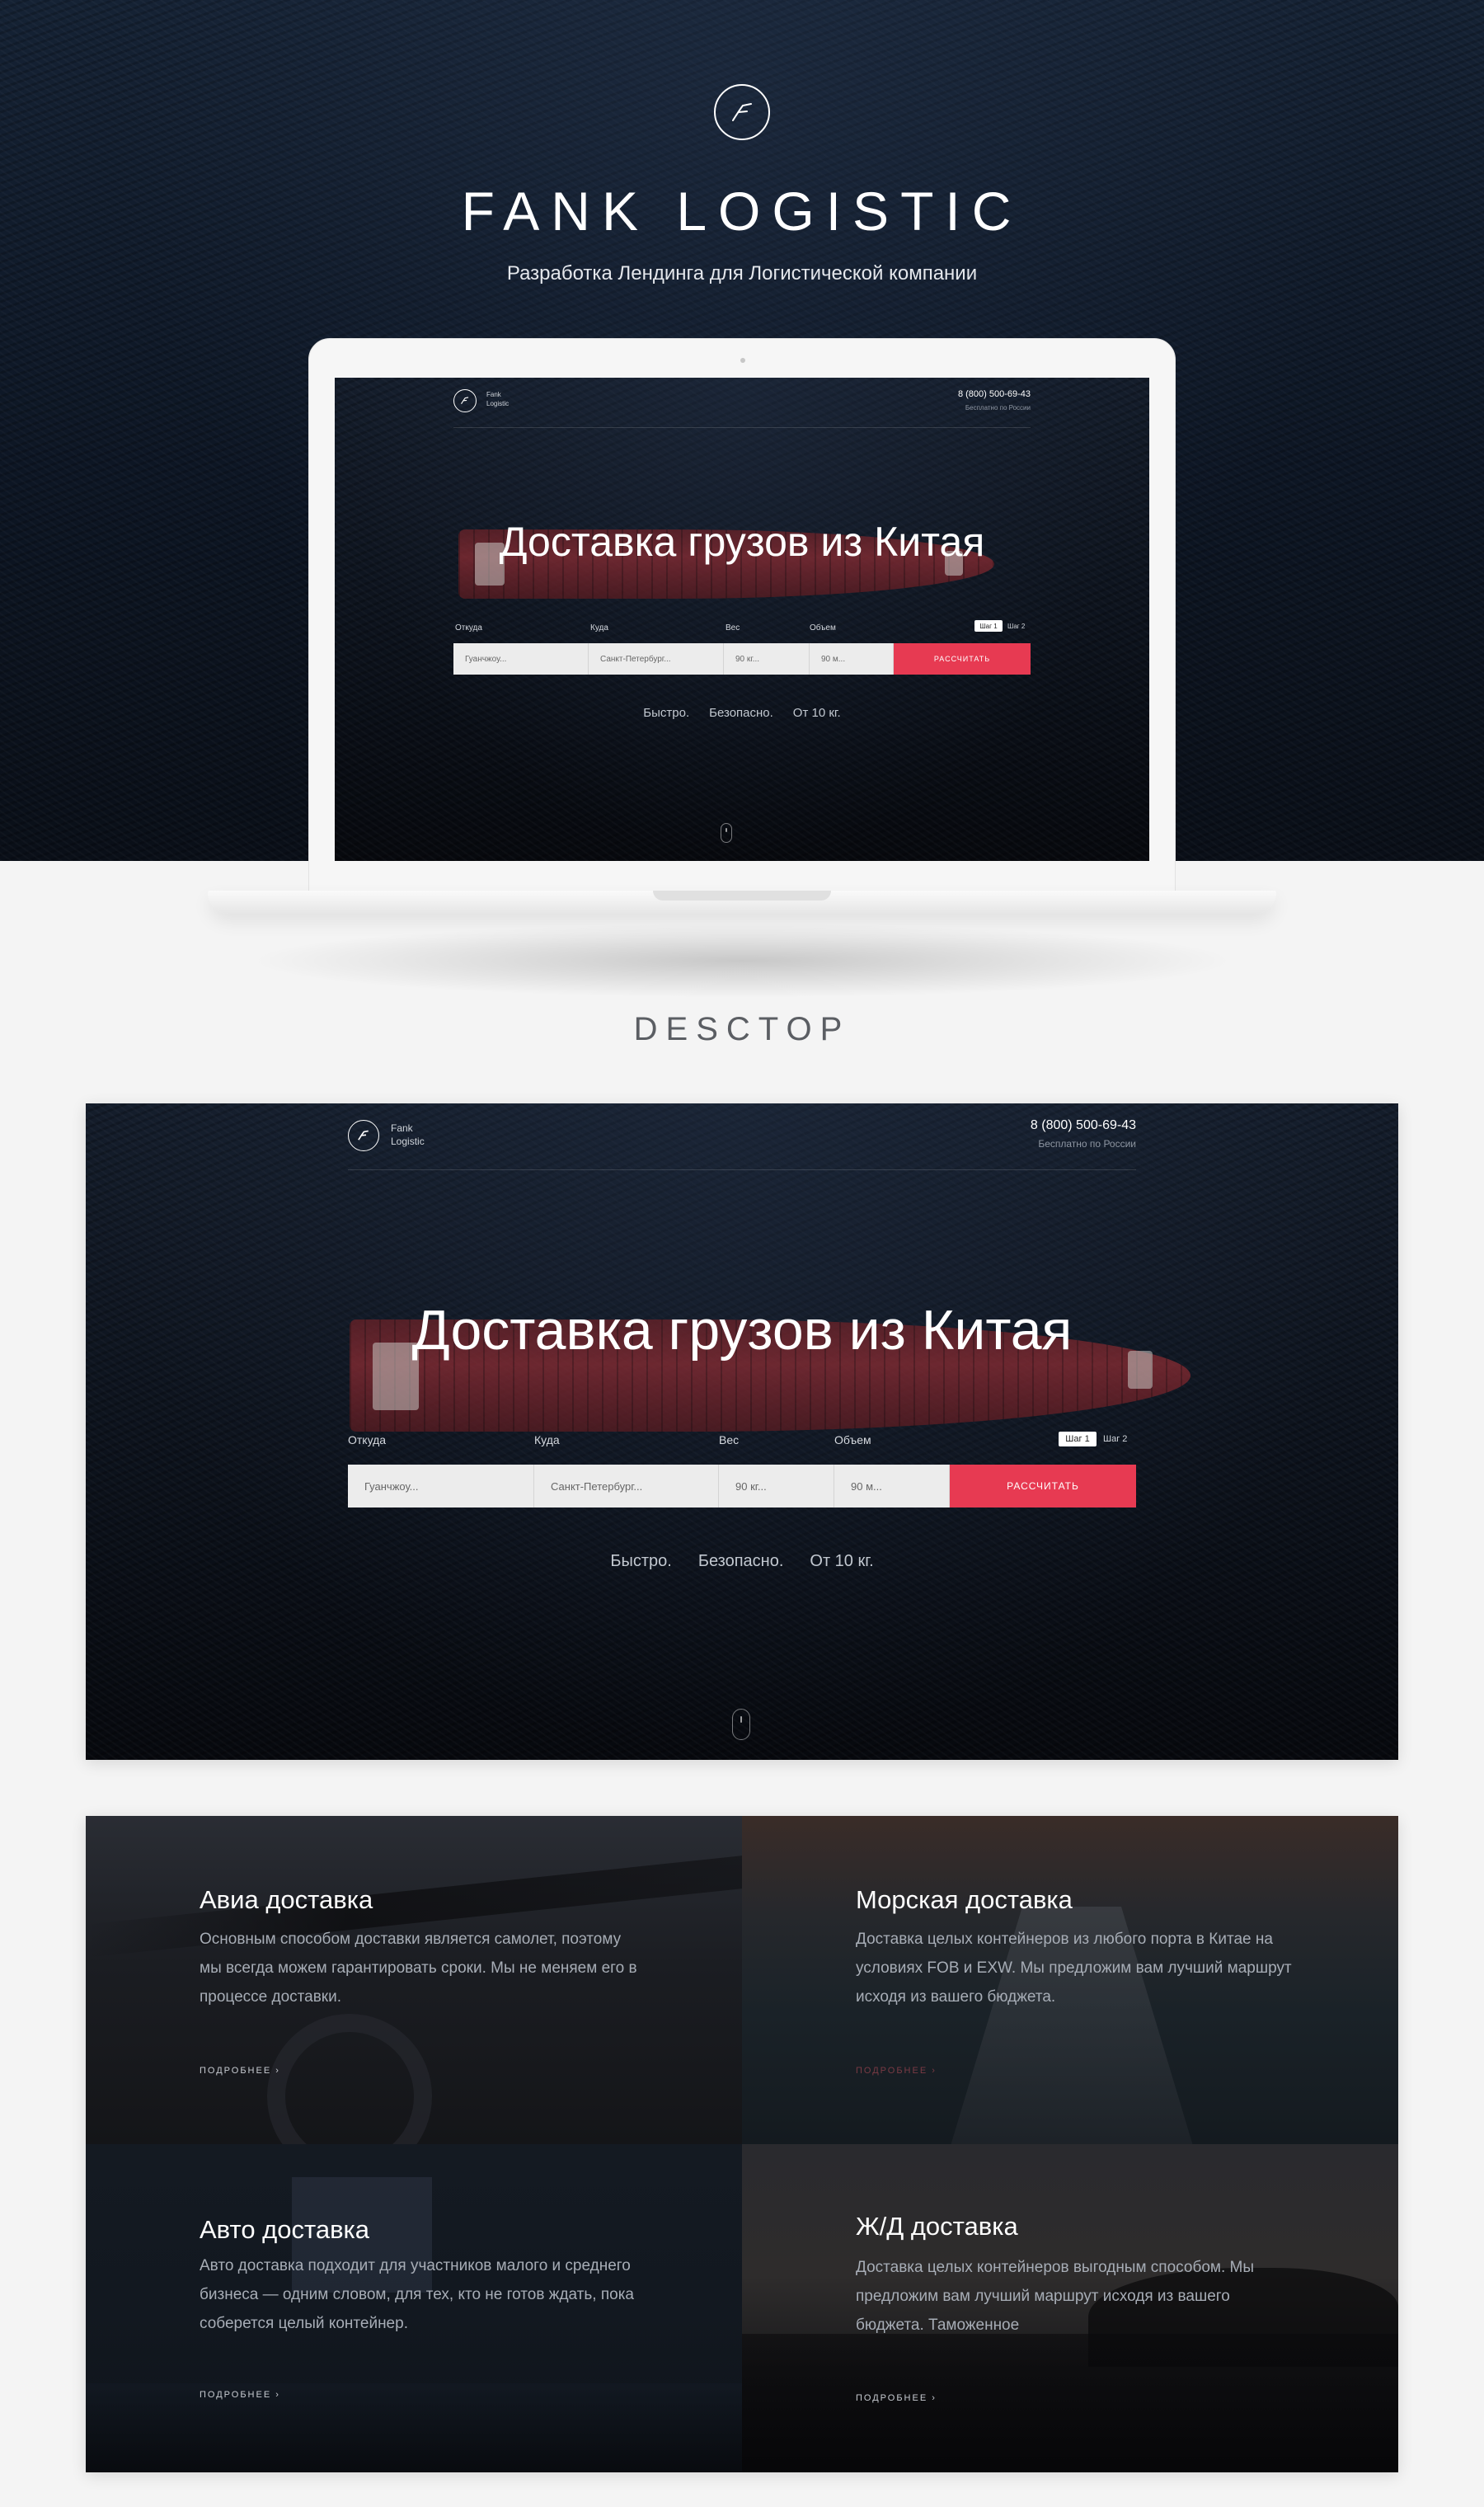 The image size is (1484, 2507). What do you see at coordinates (286, 1899) in the screenshot?
I see `service-title: Авиа доставка` at bounding box center [286, 1899].